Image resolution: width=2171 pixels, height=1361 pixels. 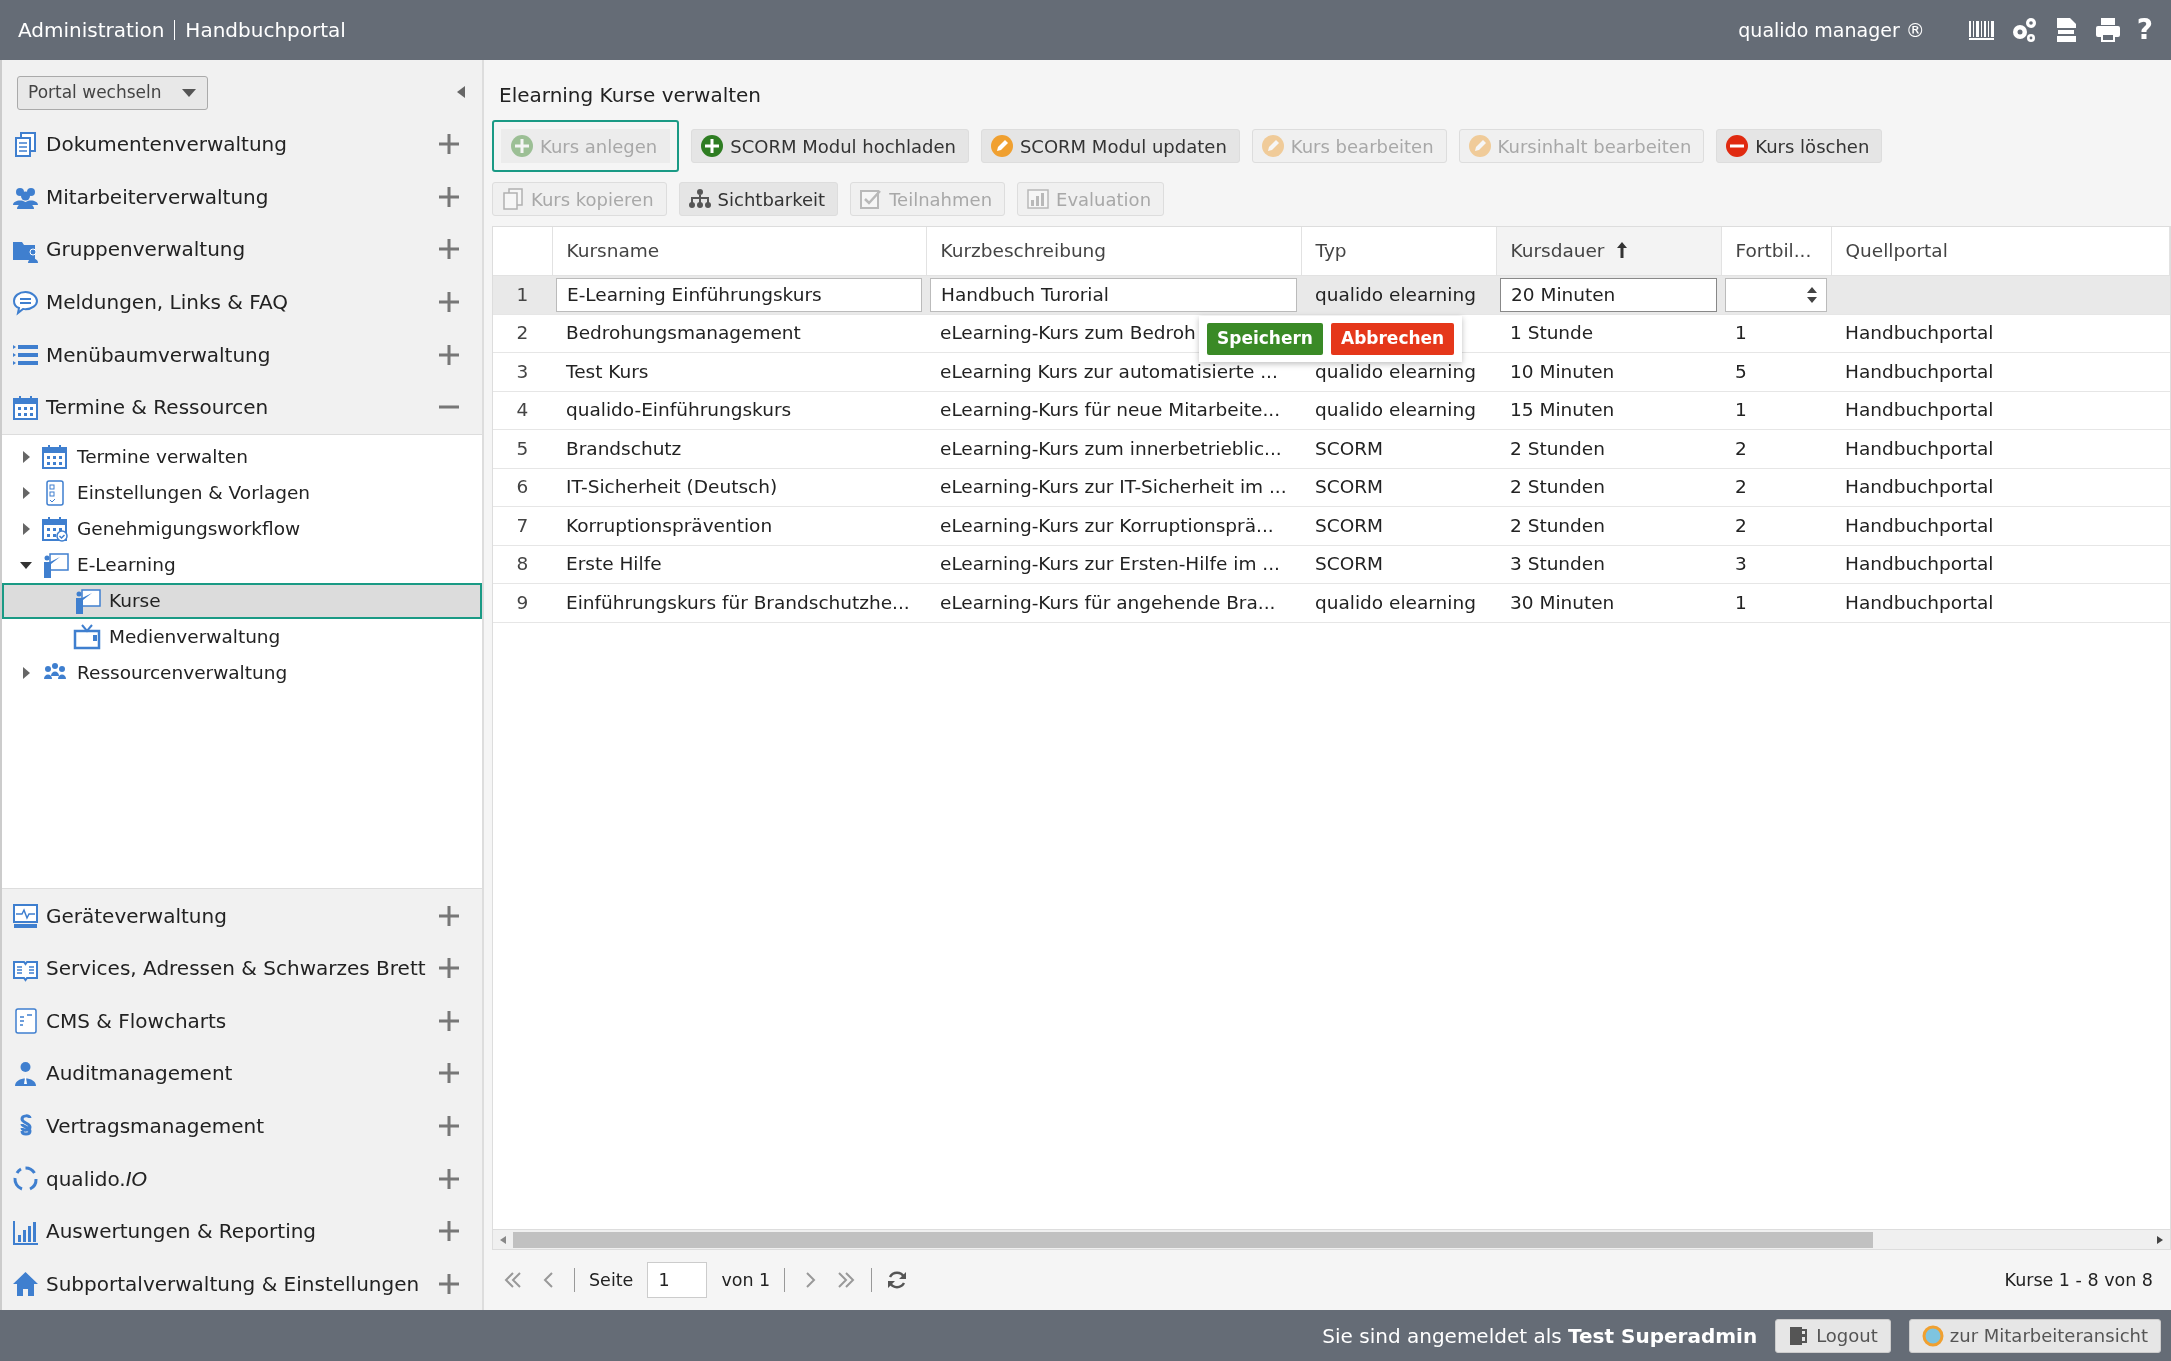 What do you see at coordinates (2160, 1239) in the screenshot?
I see `scroll-right-icon` at bounding box center [2160, 1239].